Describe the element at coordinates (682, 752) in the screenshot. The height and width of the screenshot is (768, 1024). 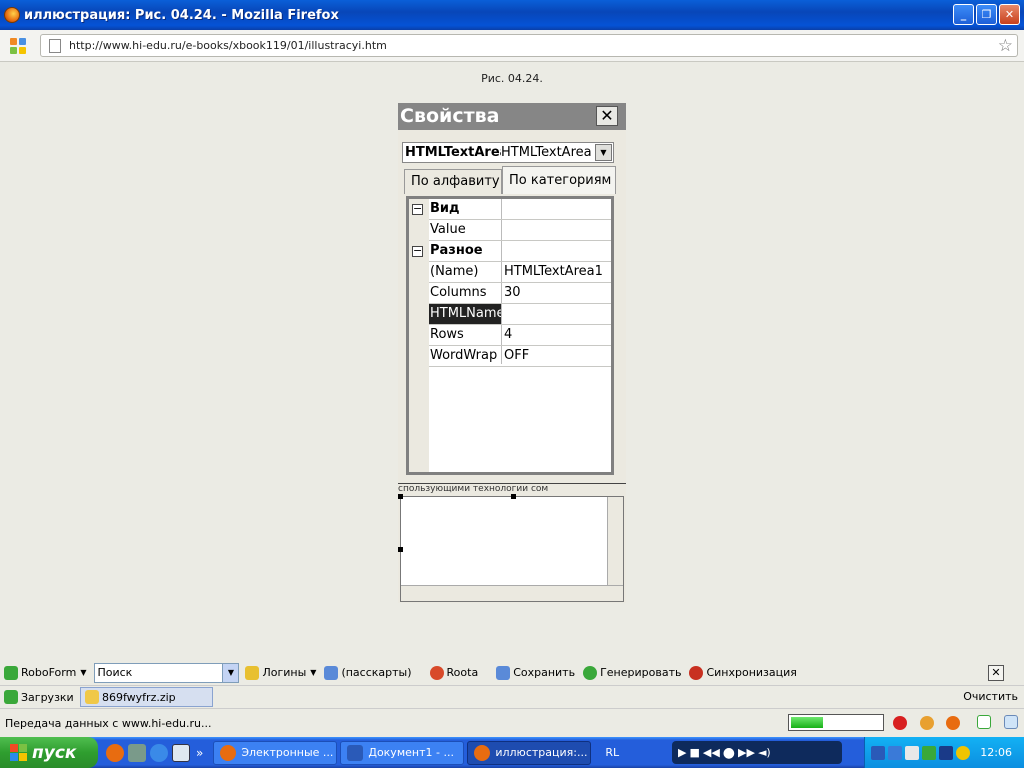
I see `play-icon: ▶` at that location.